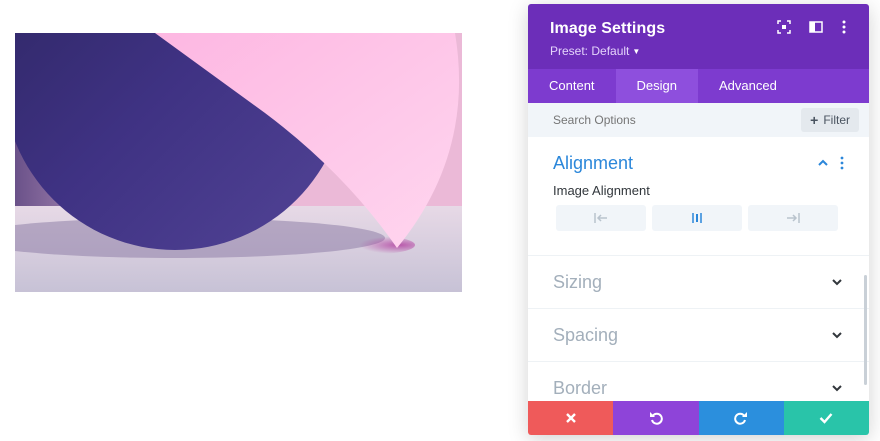 The height and width of the screenshot is (441, 880). I want to click on align-left-button, so click(601, 218).